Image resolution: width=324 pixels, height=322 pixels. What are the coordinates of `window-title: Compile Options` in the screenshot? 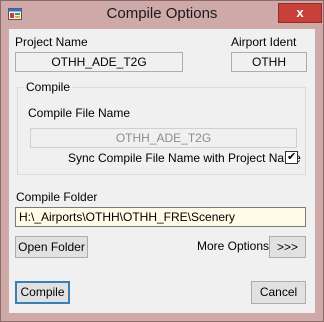 It's located at (162, 13).